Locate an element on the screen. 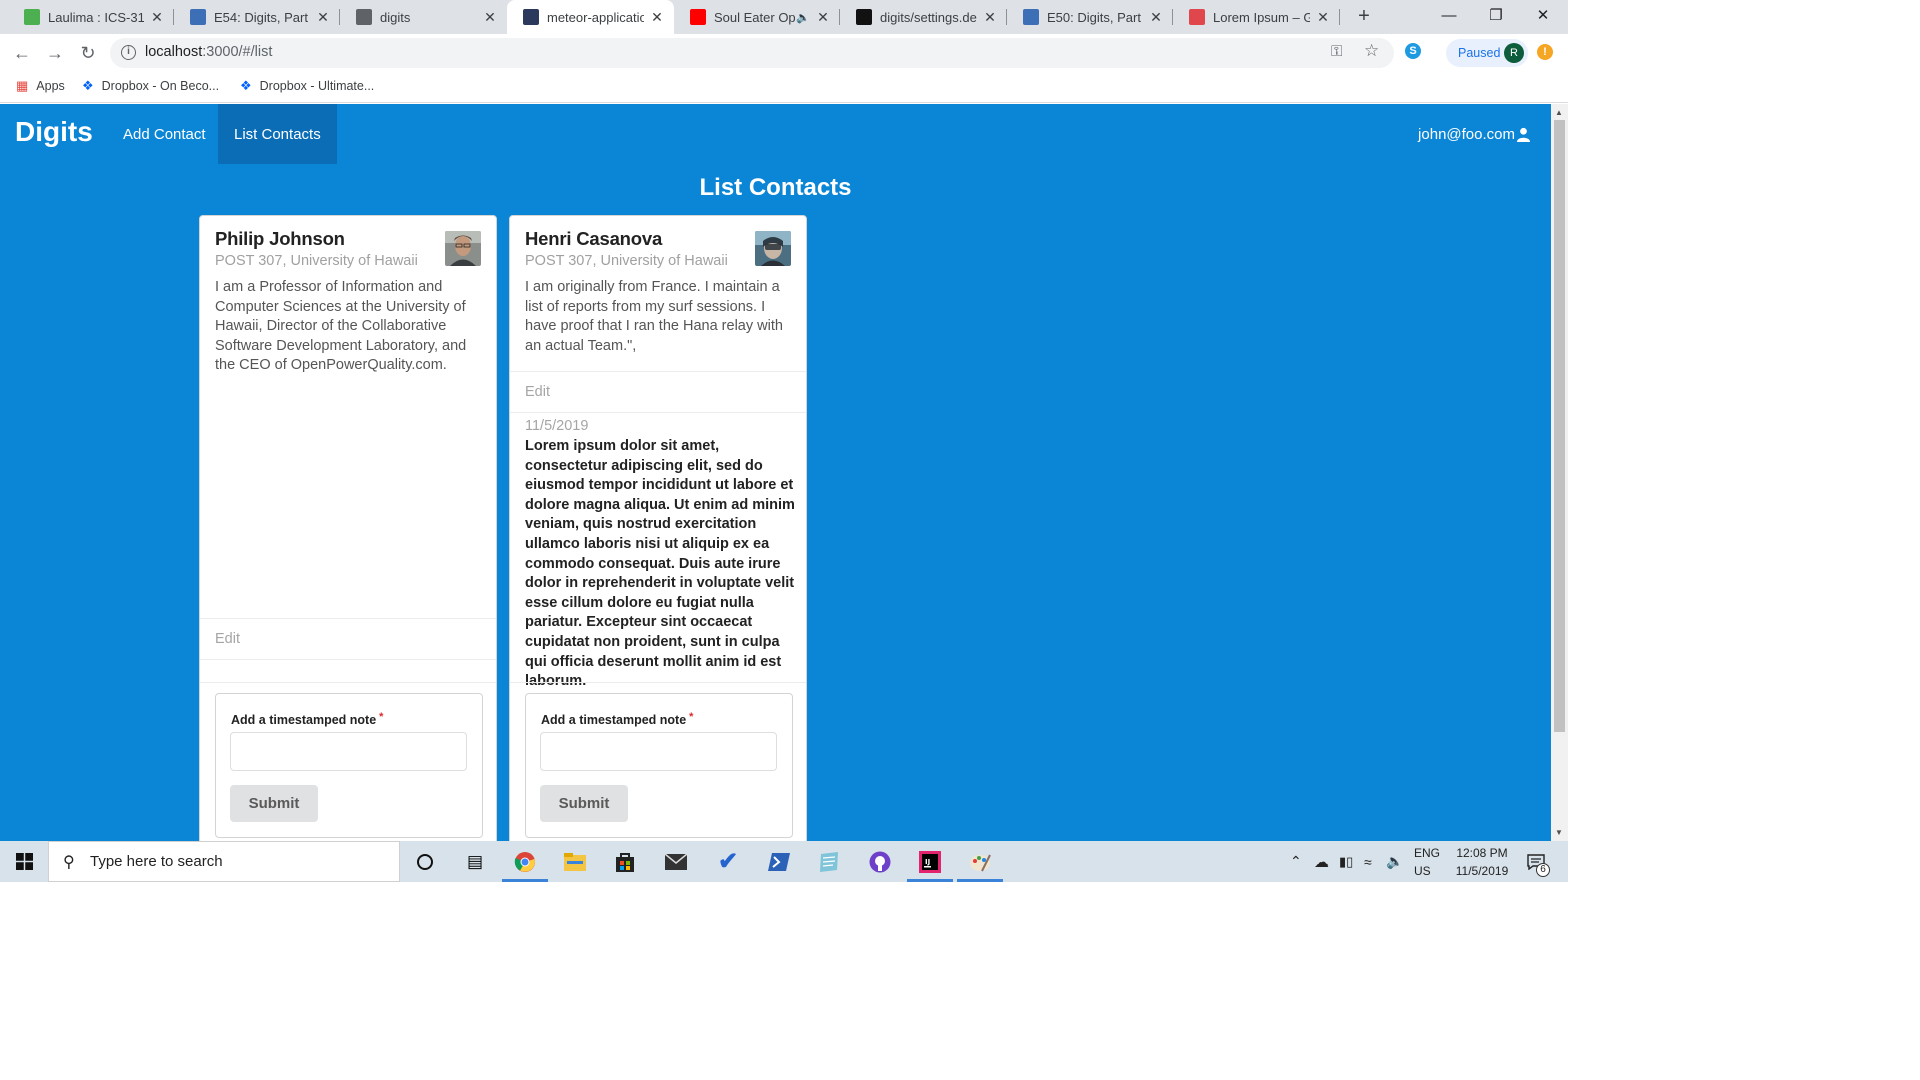 The height and width of the screenshot is (1080, 1920). bookmark-apps: ▦ Apps is located at coordinates (40, 86).